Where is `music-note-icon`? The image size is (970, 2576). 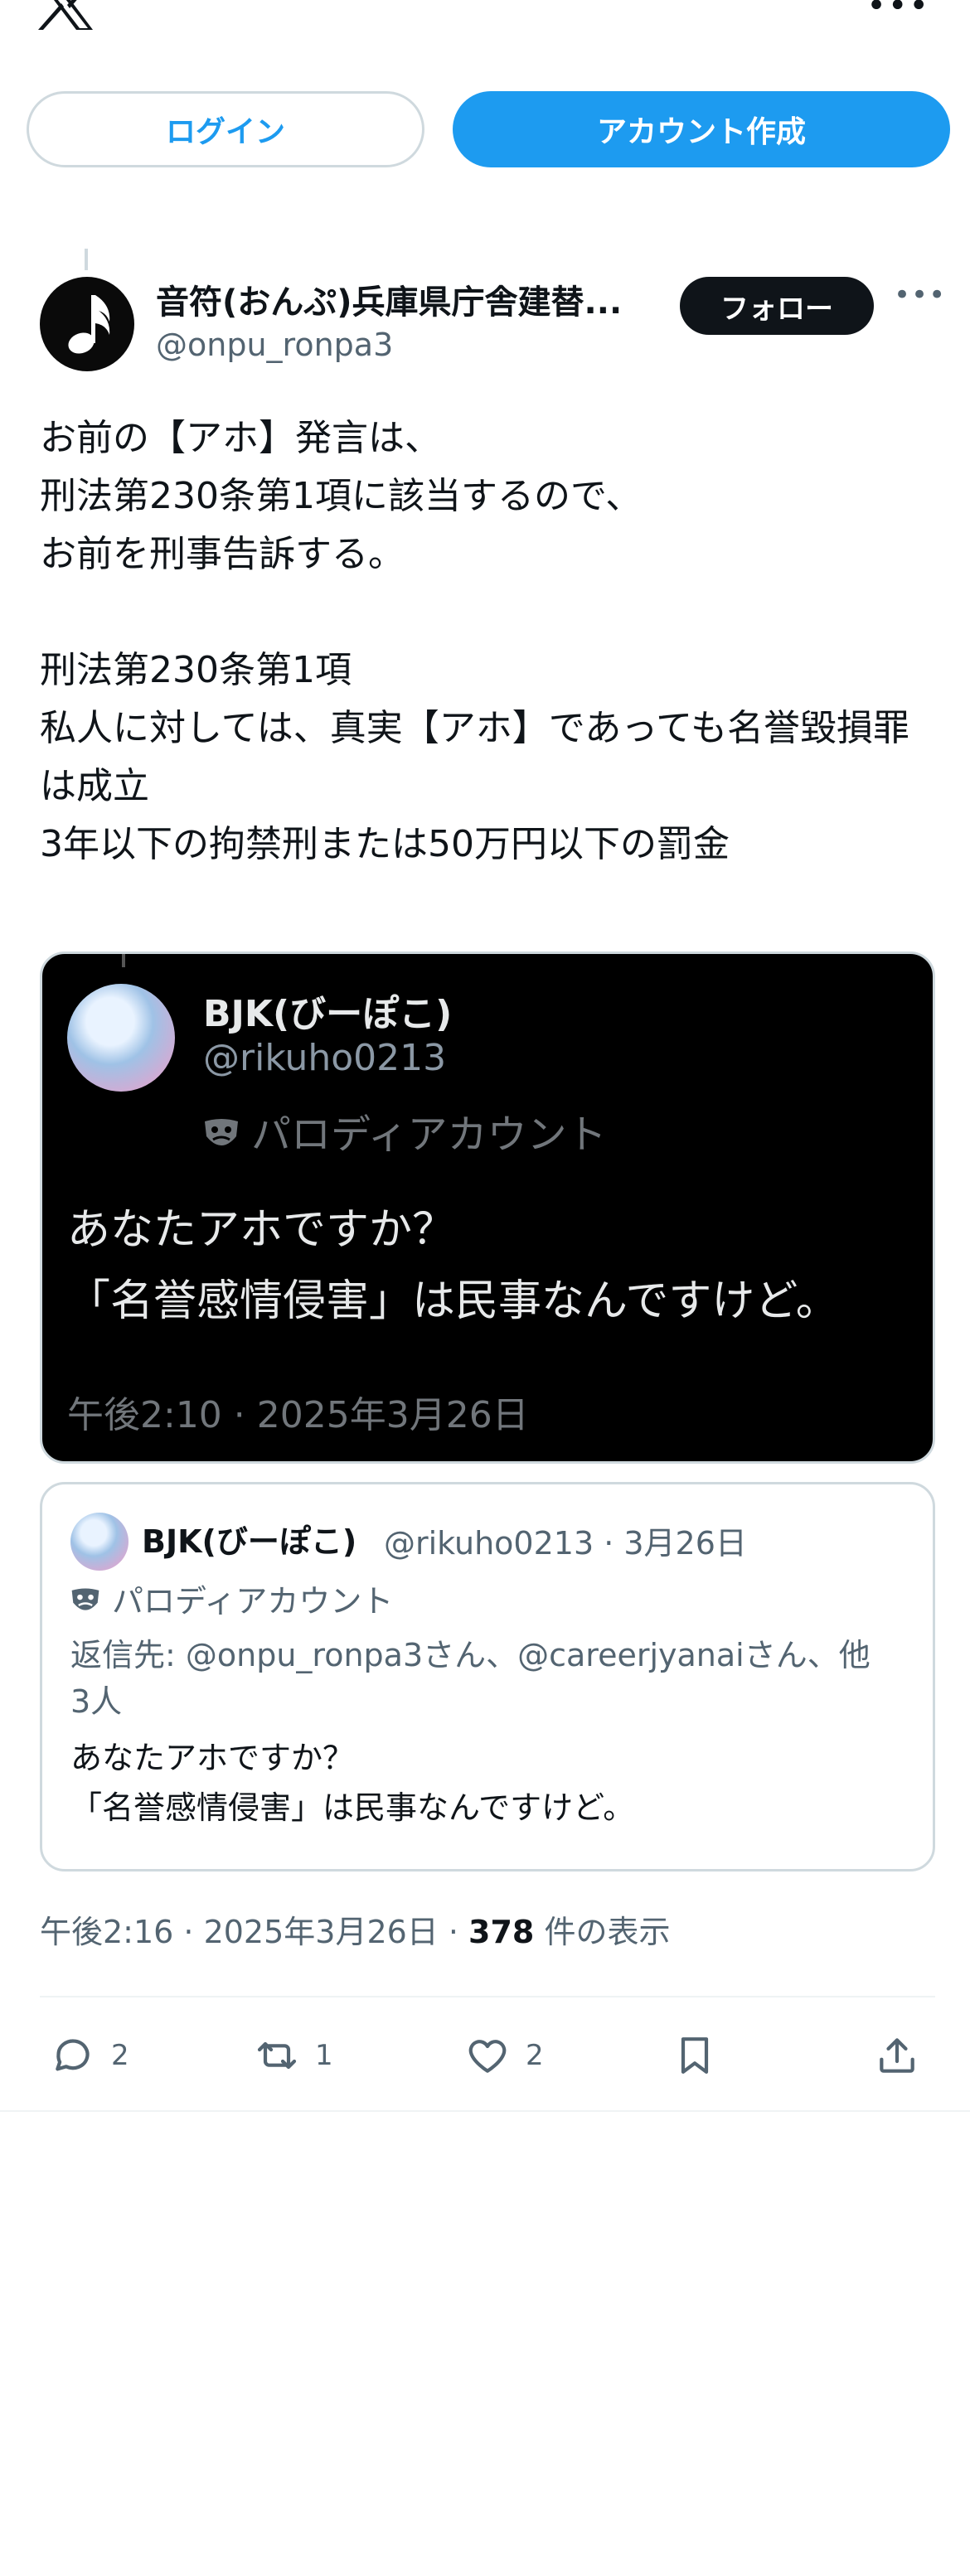
music-note-icon is located at coordinates (89, 324).